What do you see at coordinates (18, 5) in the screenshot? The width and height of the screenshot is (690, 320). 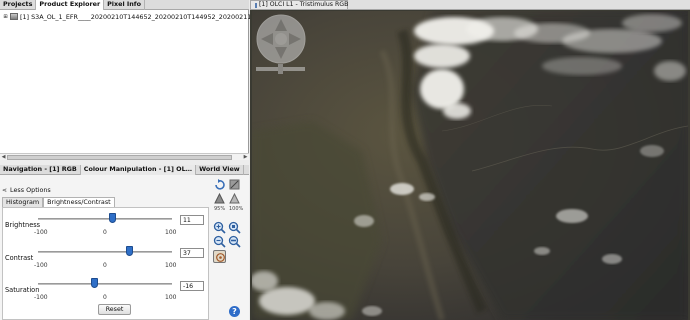 I see `tab-projects: Projects` at bounding box center [18, 5].